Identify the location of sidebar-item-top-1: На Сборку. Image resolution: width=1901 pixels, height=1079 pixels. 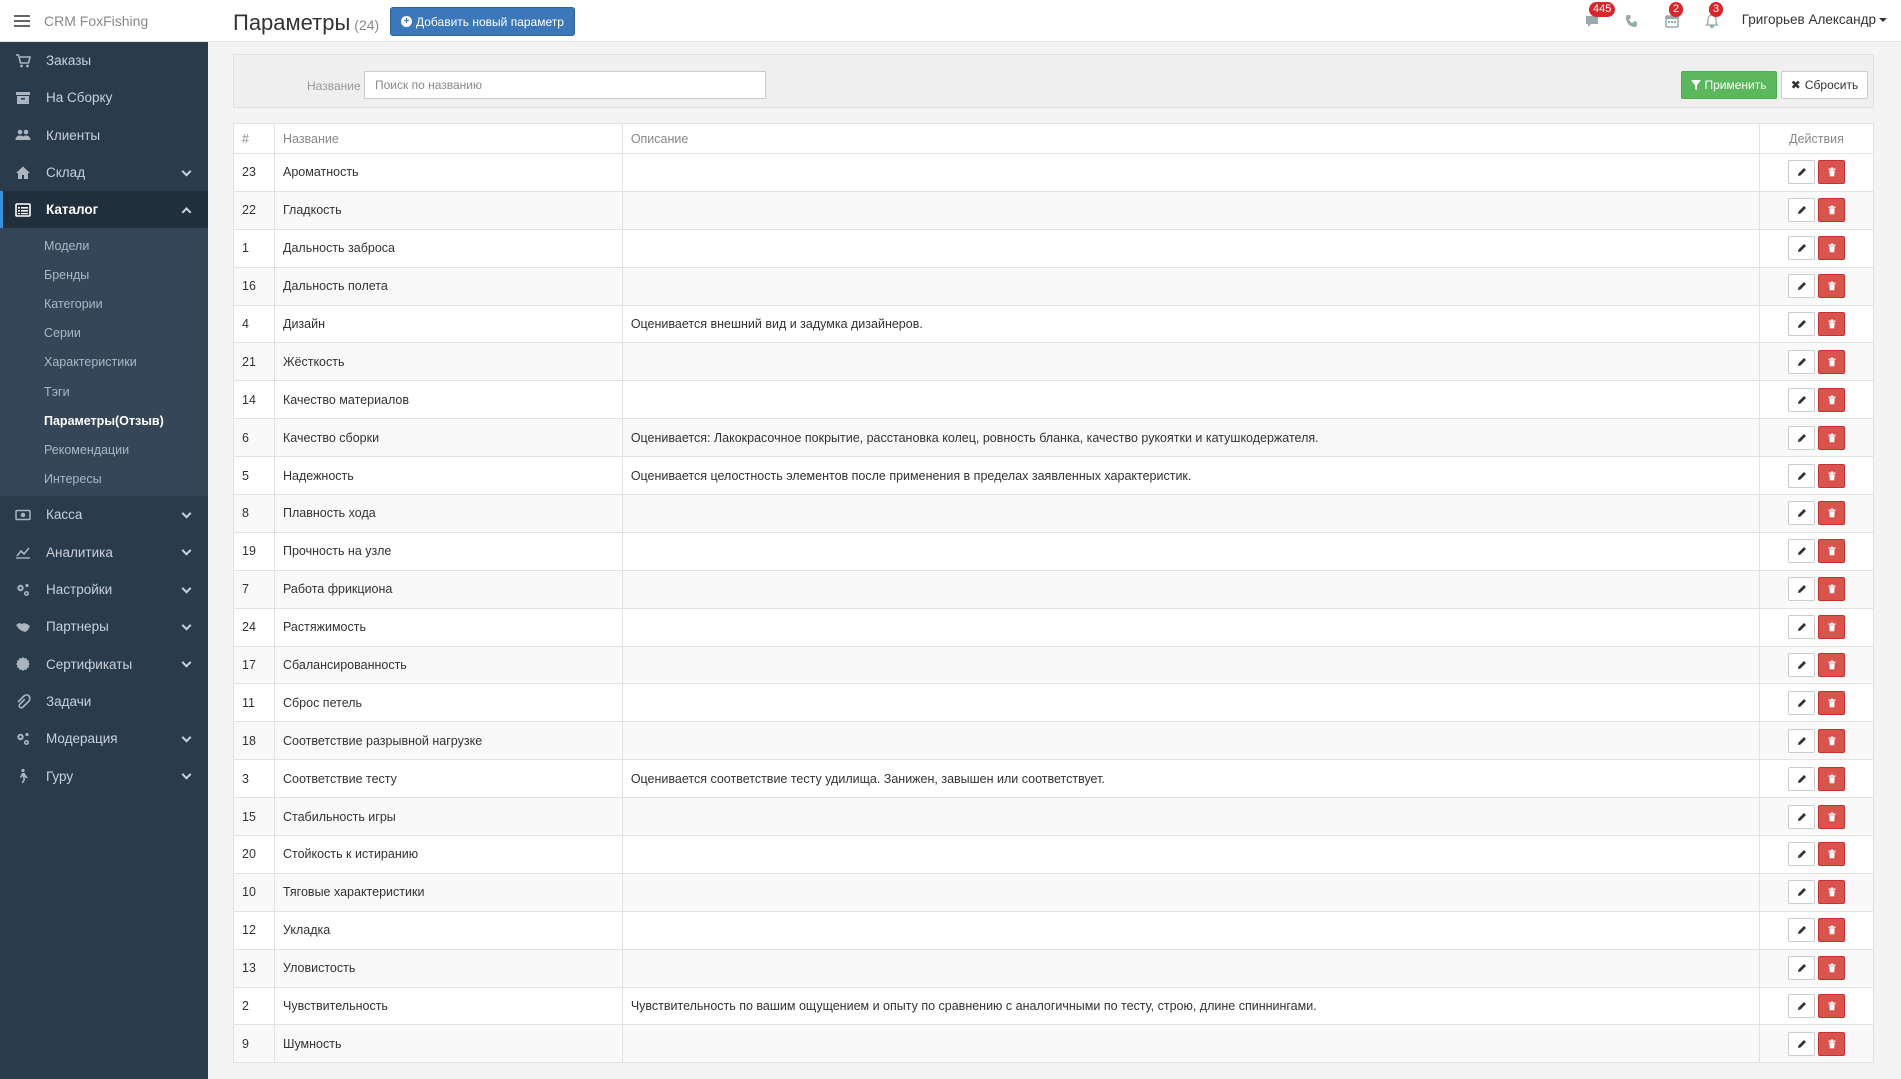
(104, 97).